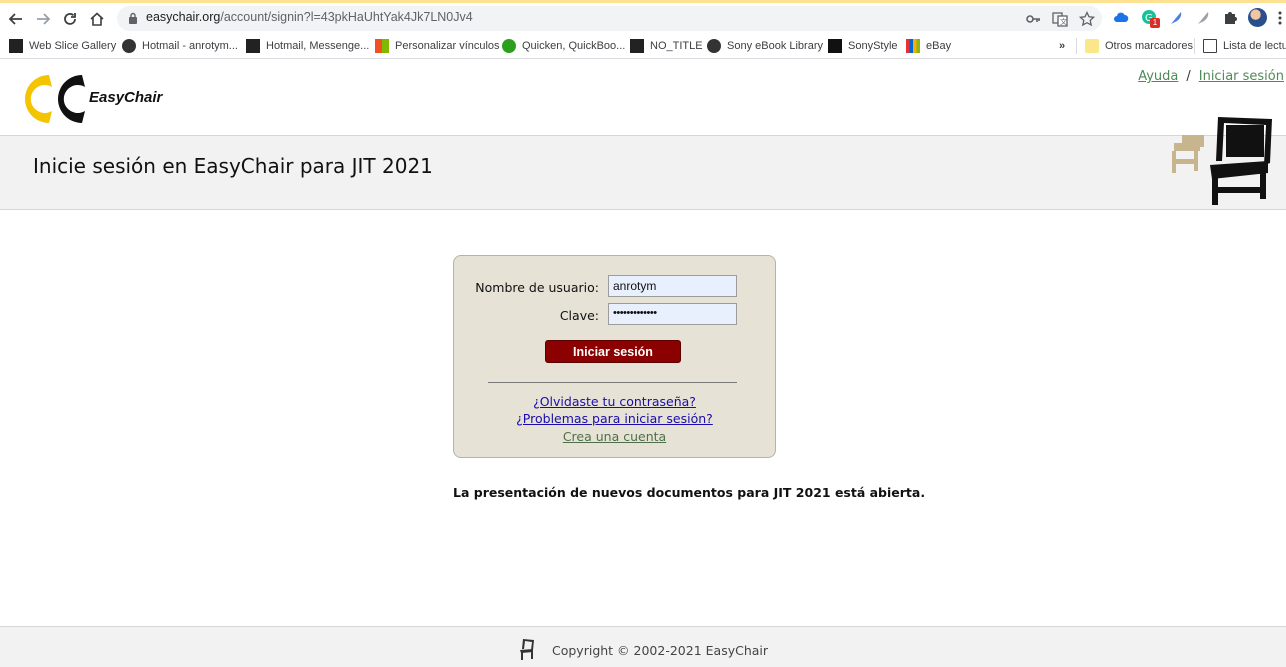 This screenshot has width=1286, height=667. What do you see at coordinates (614, 436) in the screenshot?
I see `create-account-link: Crea una cuenta` at bounding box center [614, 436].